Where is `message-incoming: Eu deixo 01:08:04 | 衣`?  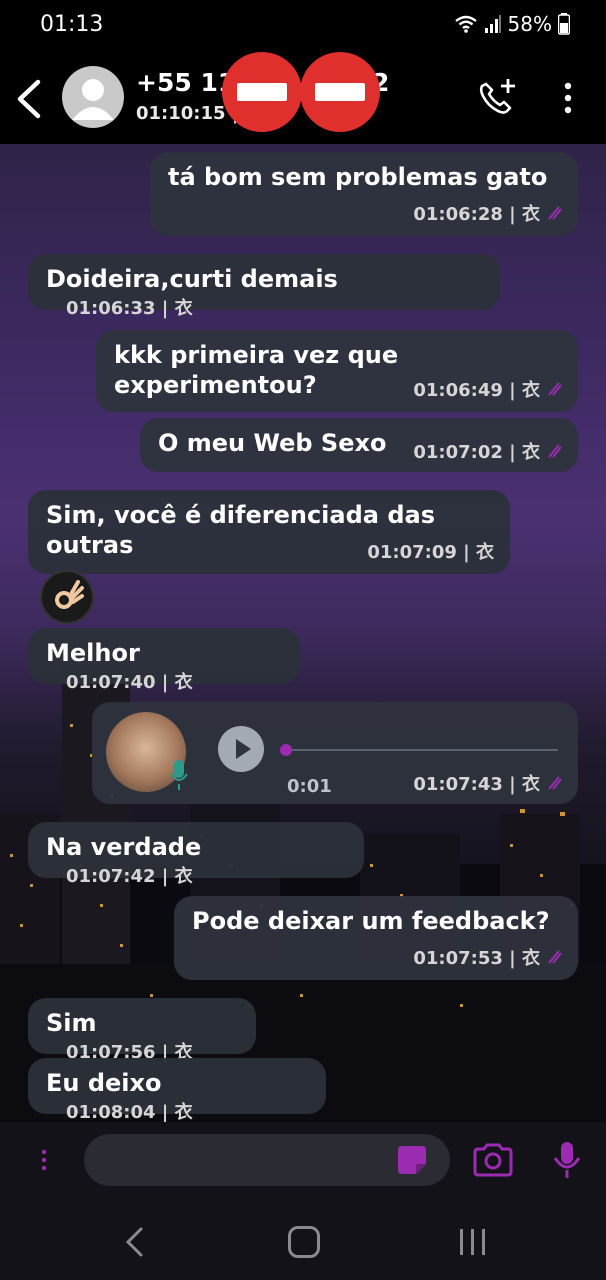 message-incoming: Eu deixo 01:08:04 | 衣 is located at coordinates (177, 1090).